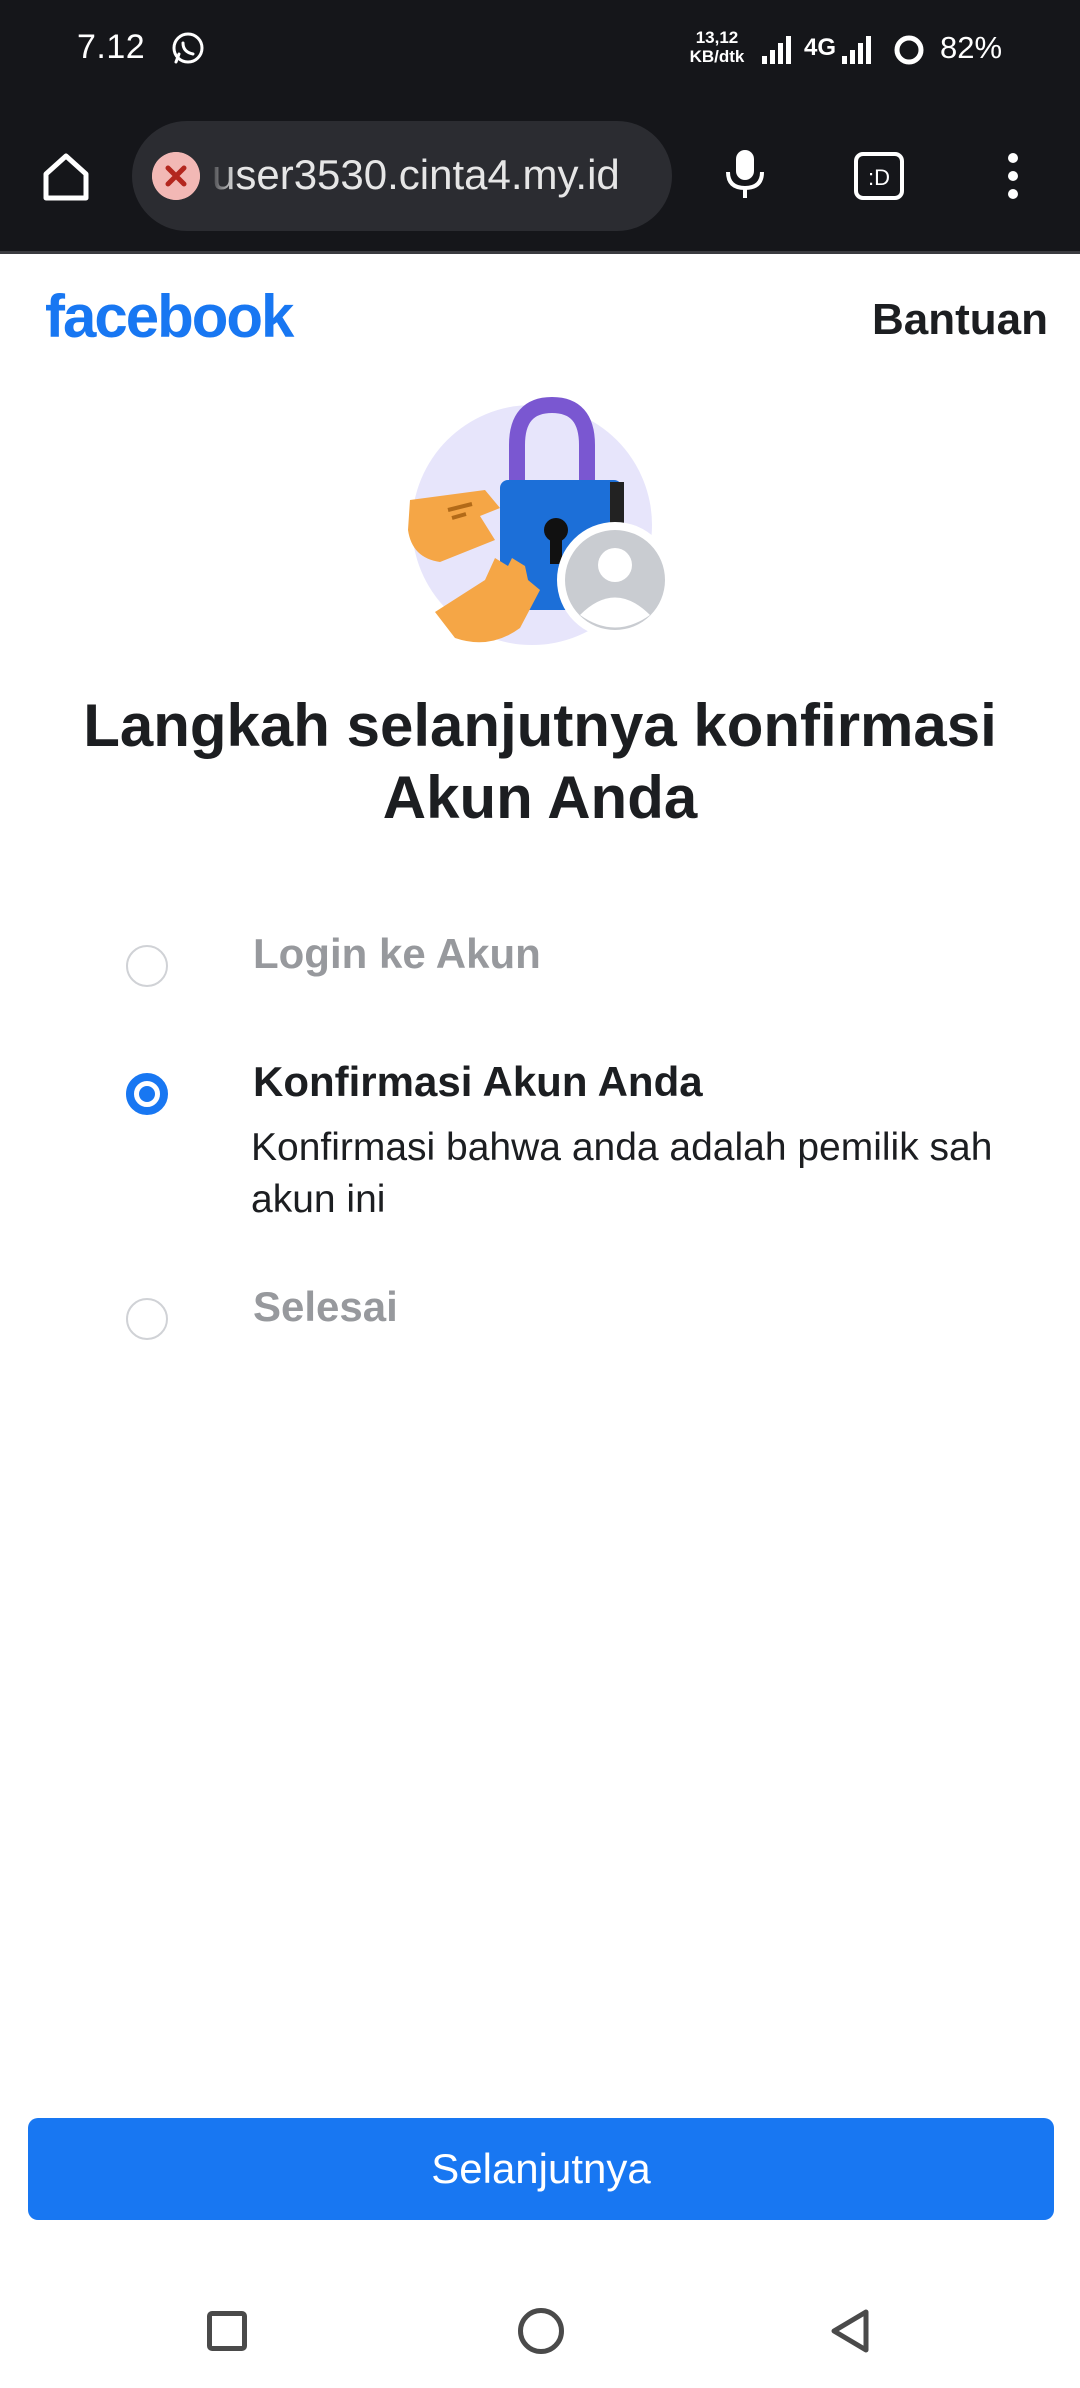 This screenshot has height=2388, width=1080. What do you see at coordinates (325, 1306) in the screenshot?
I see `step-label: Selesai` at bounding box center [325, 1306].